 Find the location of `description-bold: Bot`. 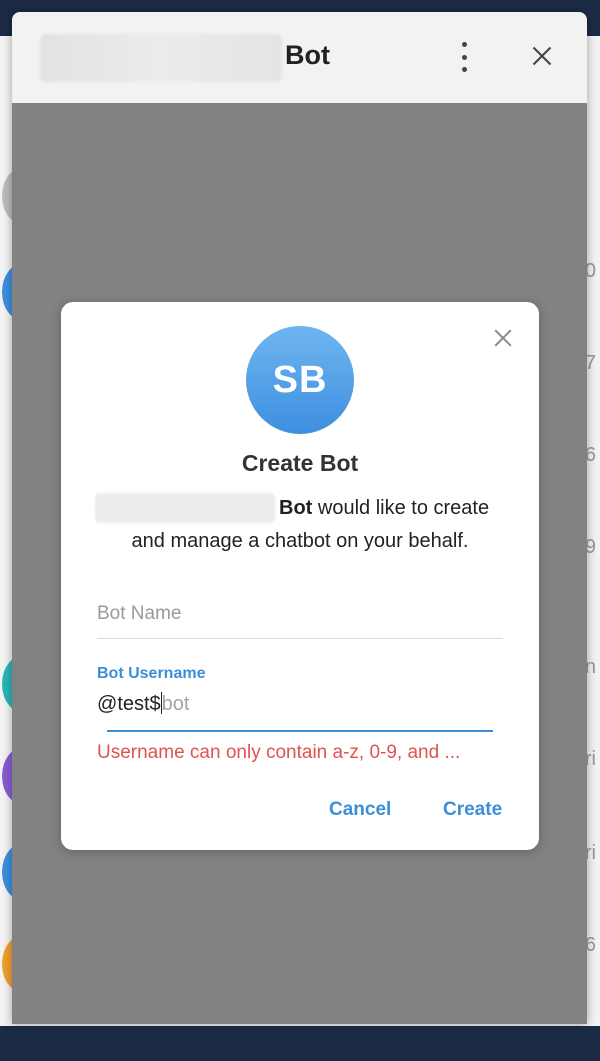

description-bold: Bot is located at coordinates (296, 508).